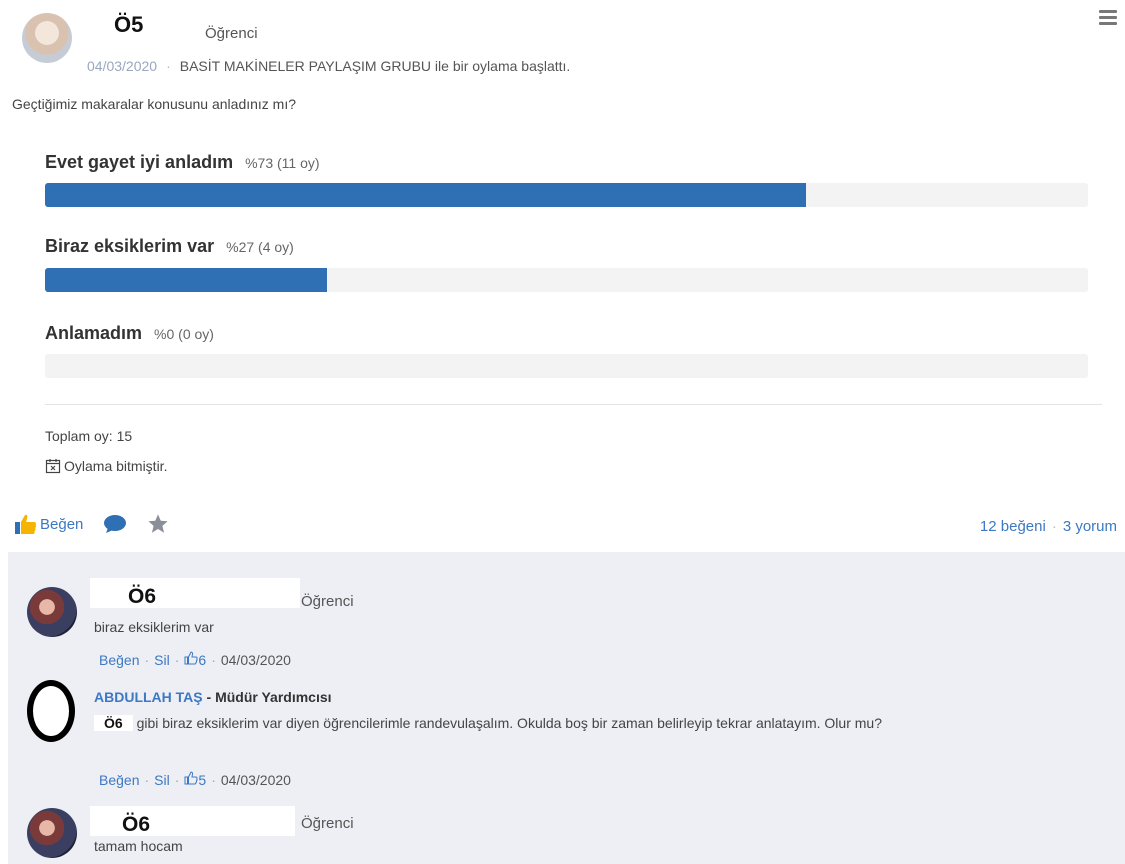 The width and height of the screenshot is (1125, 864). I want to click on comment-actions: Beğen · Sil · 6 · 04/03/2020, so click(195, 659).